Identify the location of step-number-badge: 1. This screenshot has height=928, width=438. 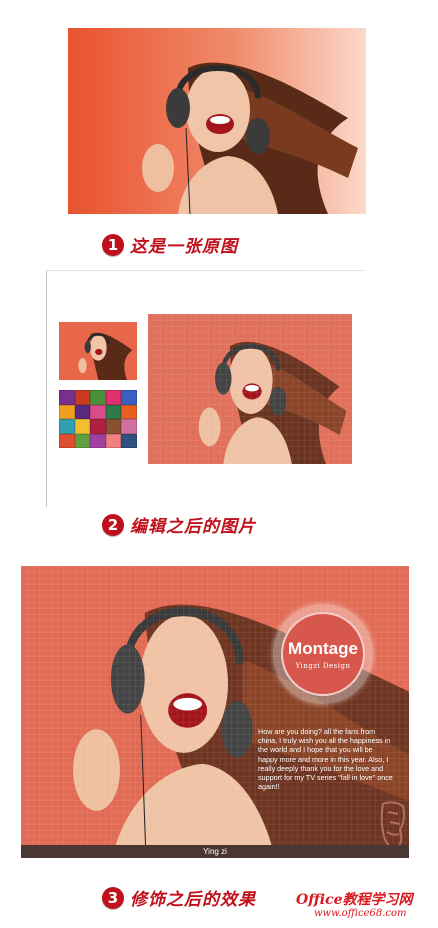
(113, 244).